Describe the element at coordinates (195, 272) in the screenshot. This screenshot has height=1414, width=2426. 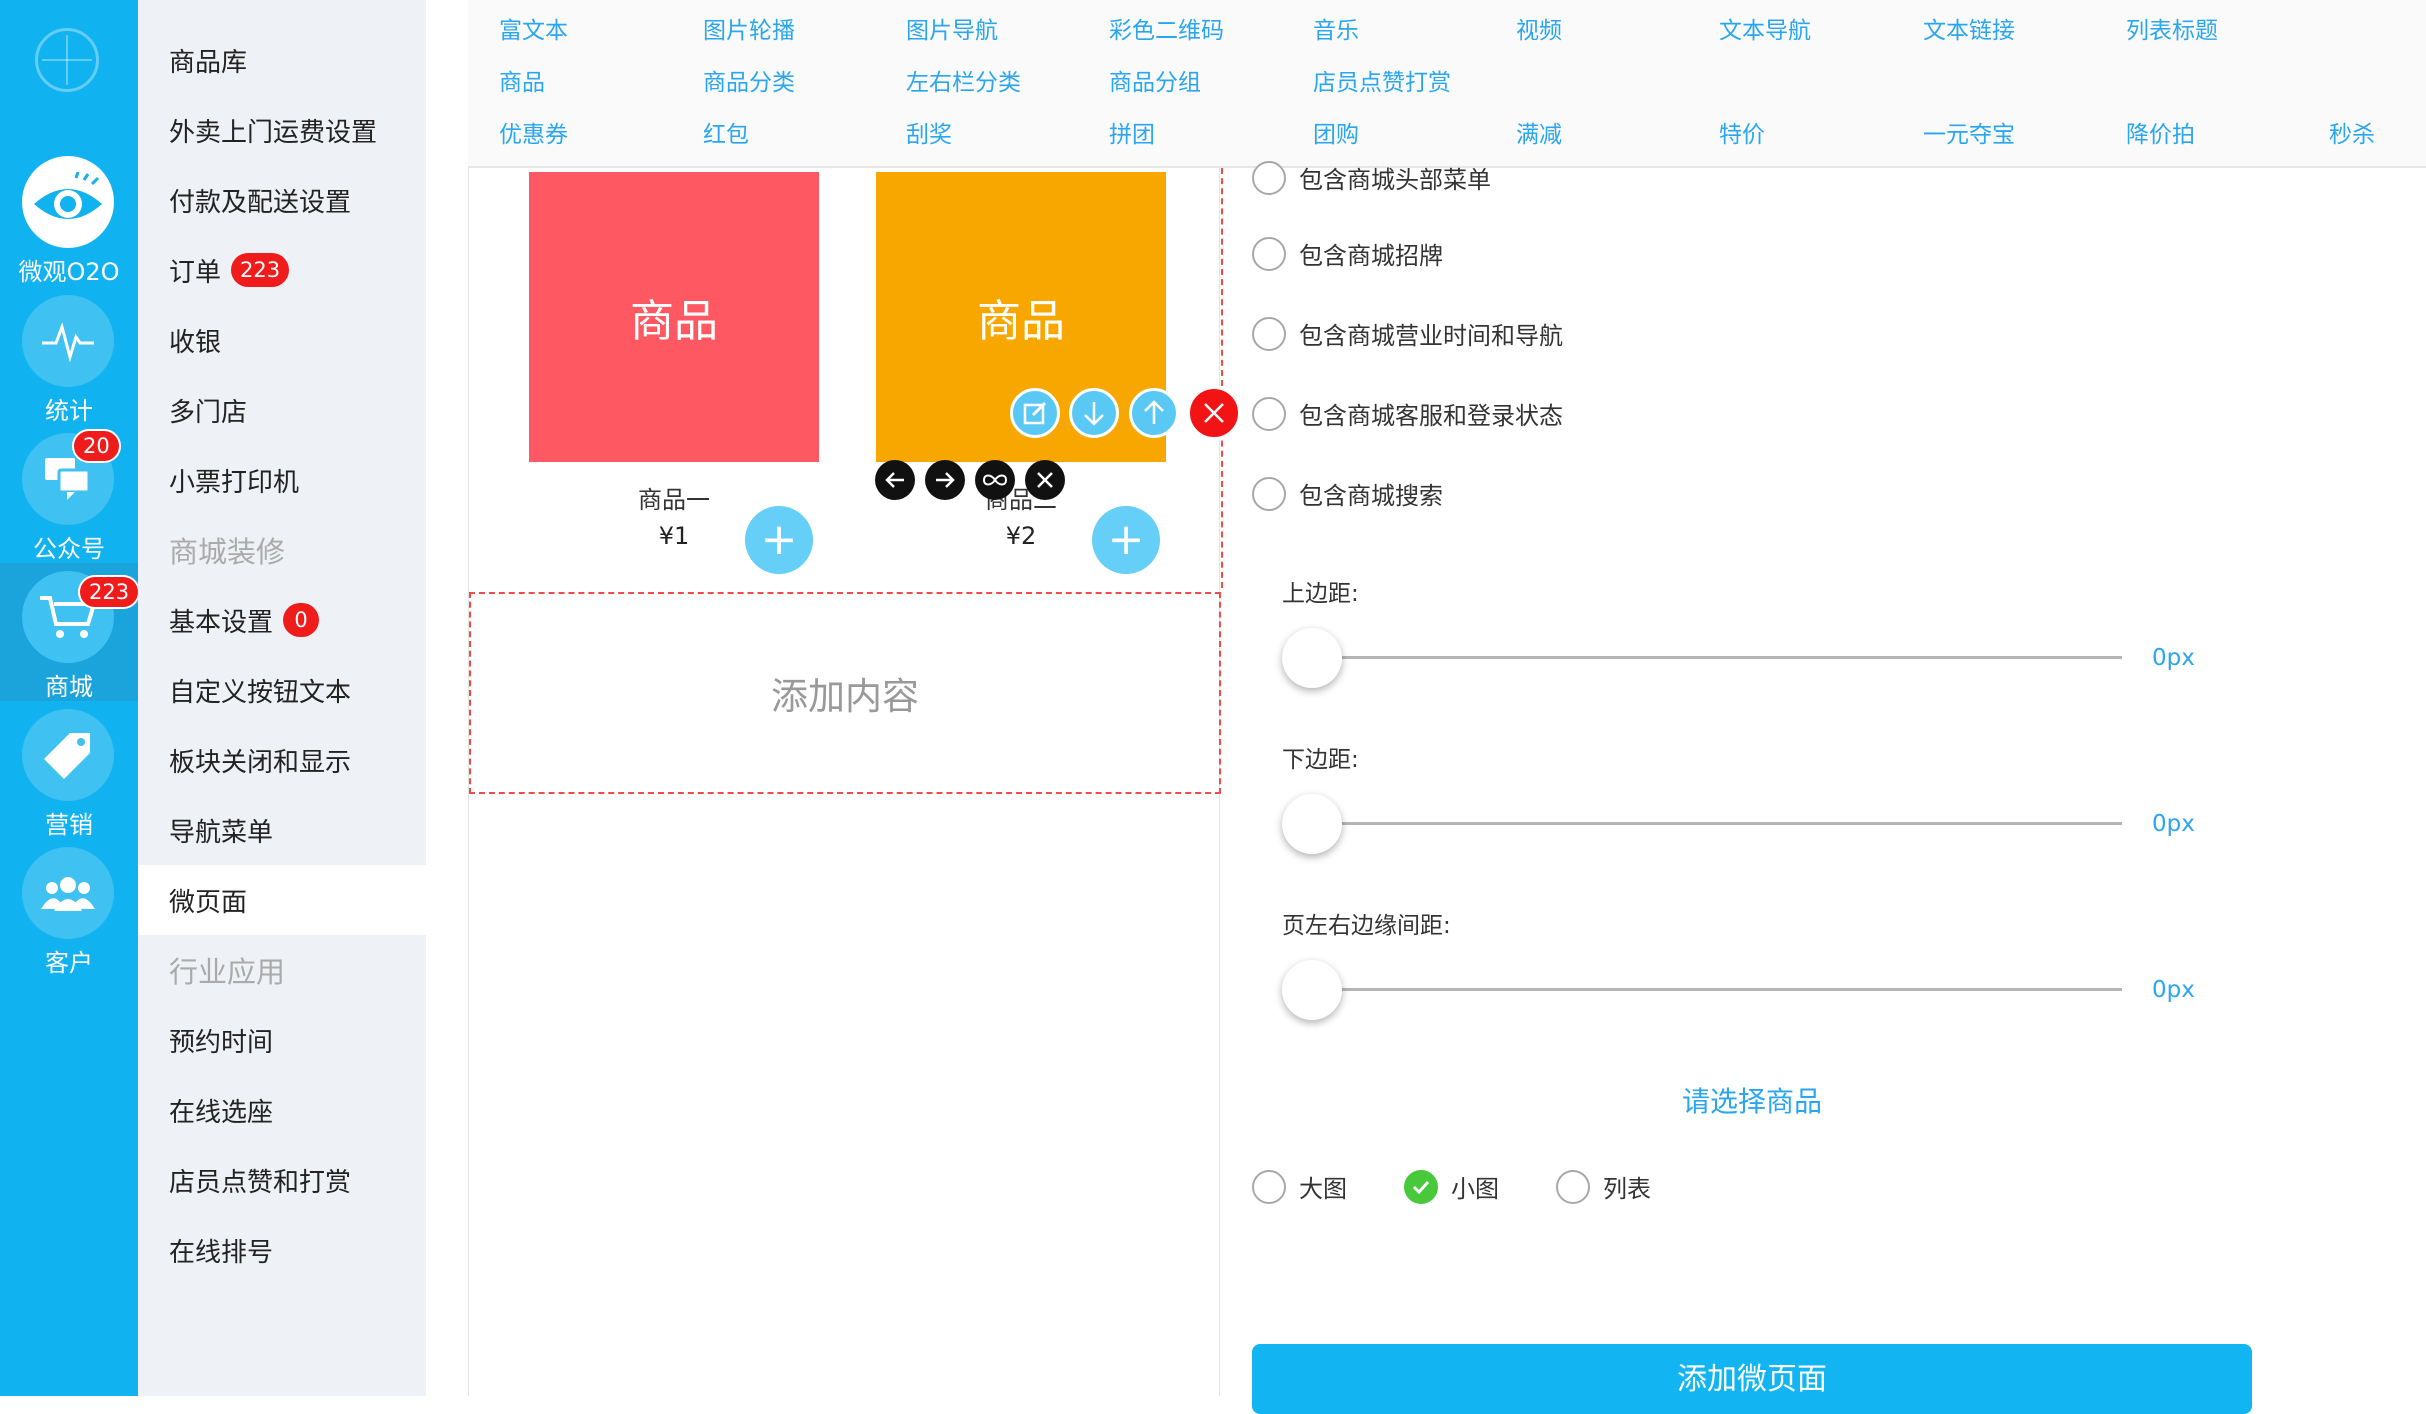
I see `subnav-label: 订单` at that location.